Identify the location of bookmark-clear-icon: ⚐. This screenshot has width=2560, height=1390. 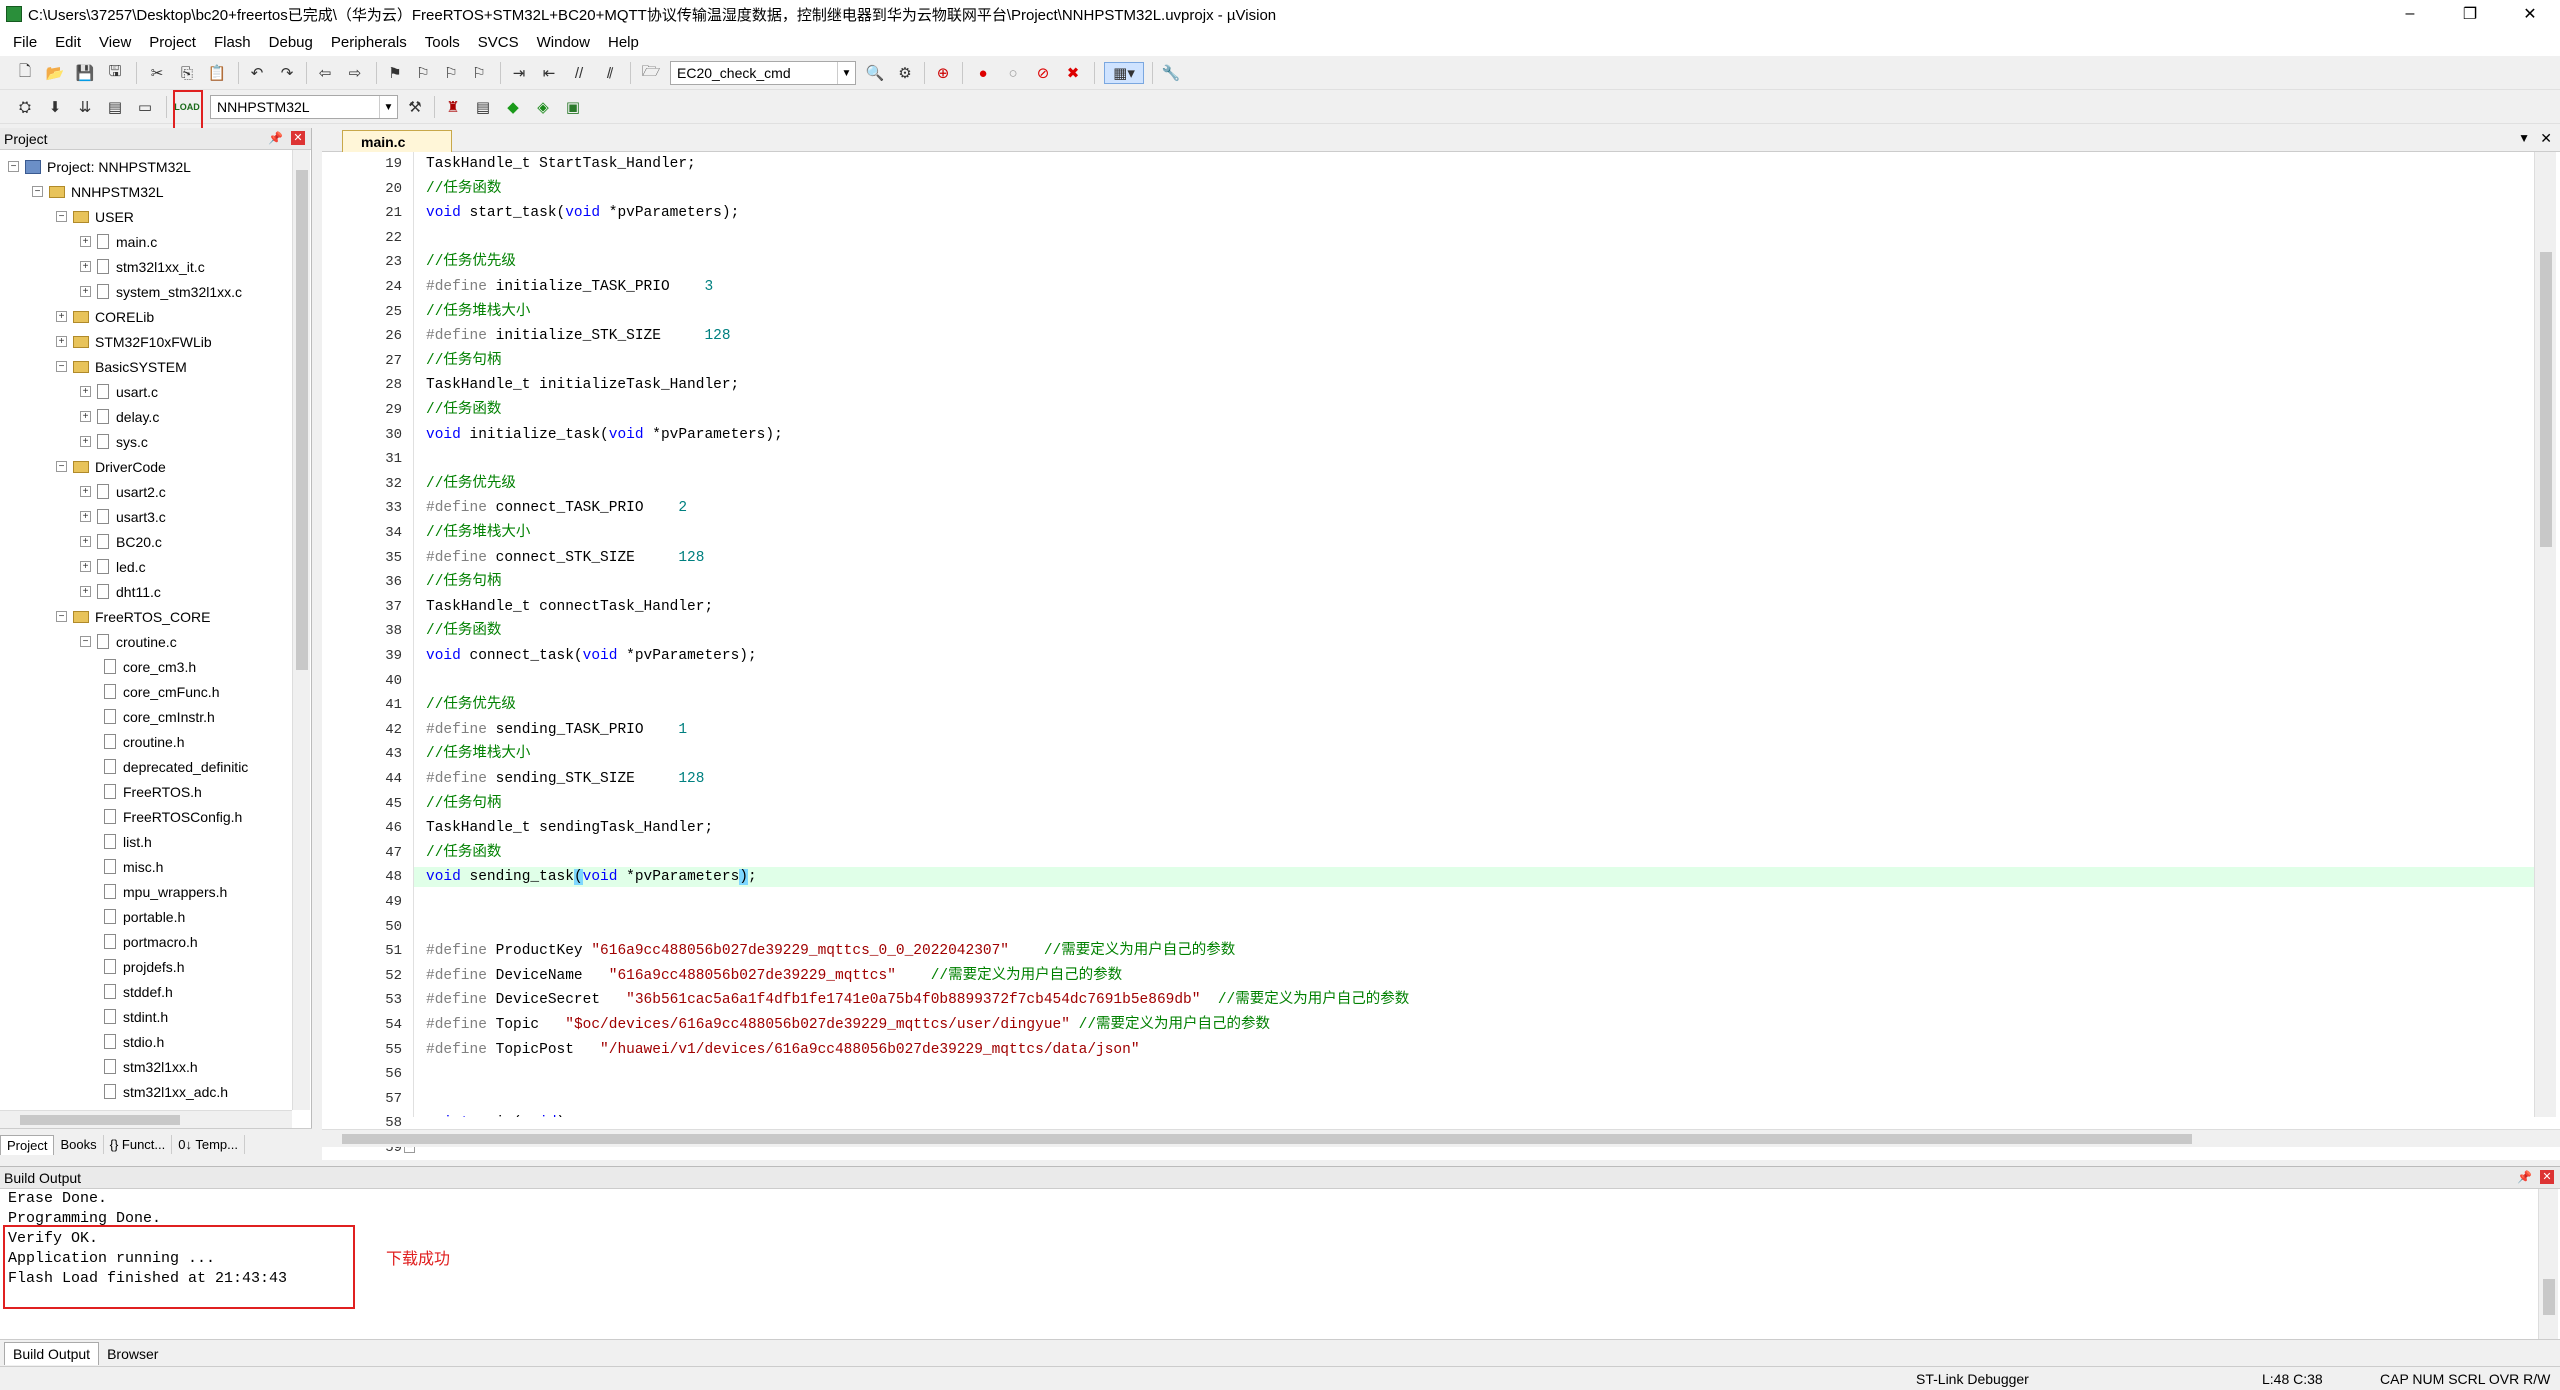
(479, 73).